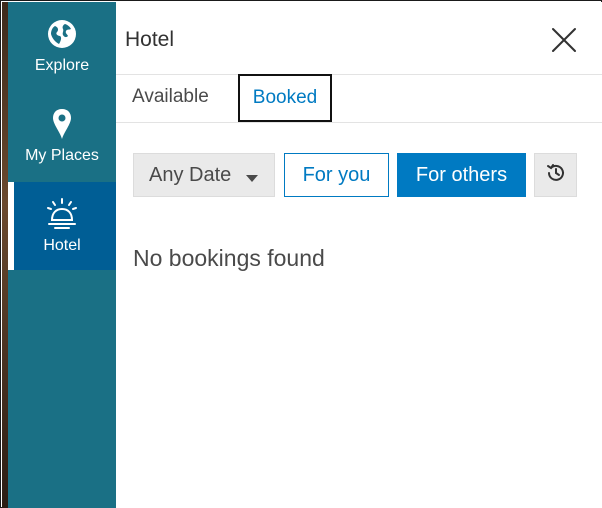 The width and height of the screenshot is (602, 508). I want to click on empty-state-message: No bookings found, so click(229, 258).